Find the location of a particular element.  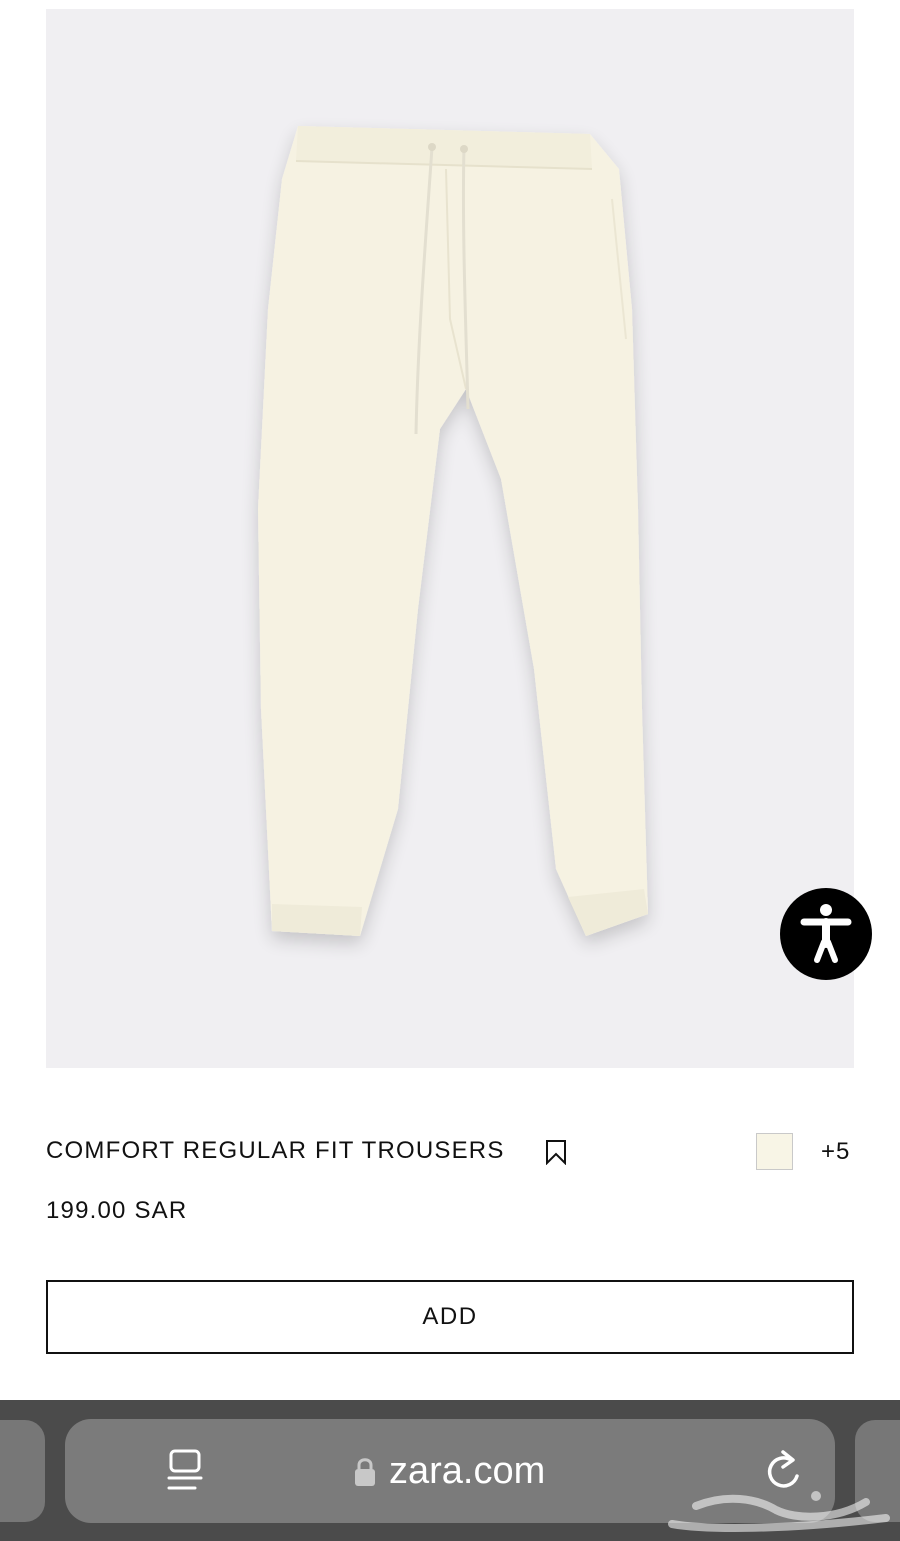

accessibility-button is located at coordinates (826, 934).